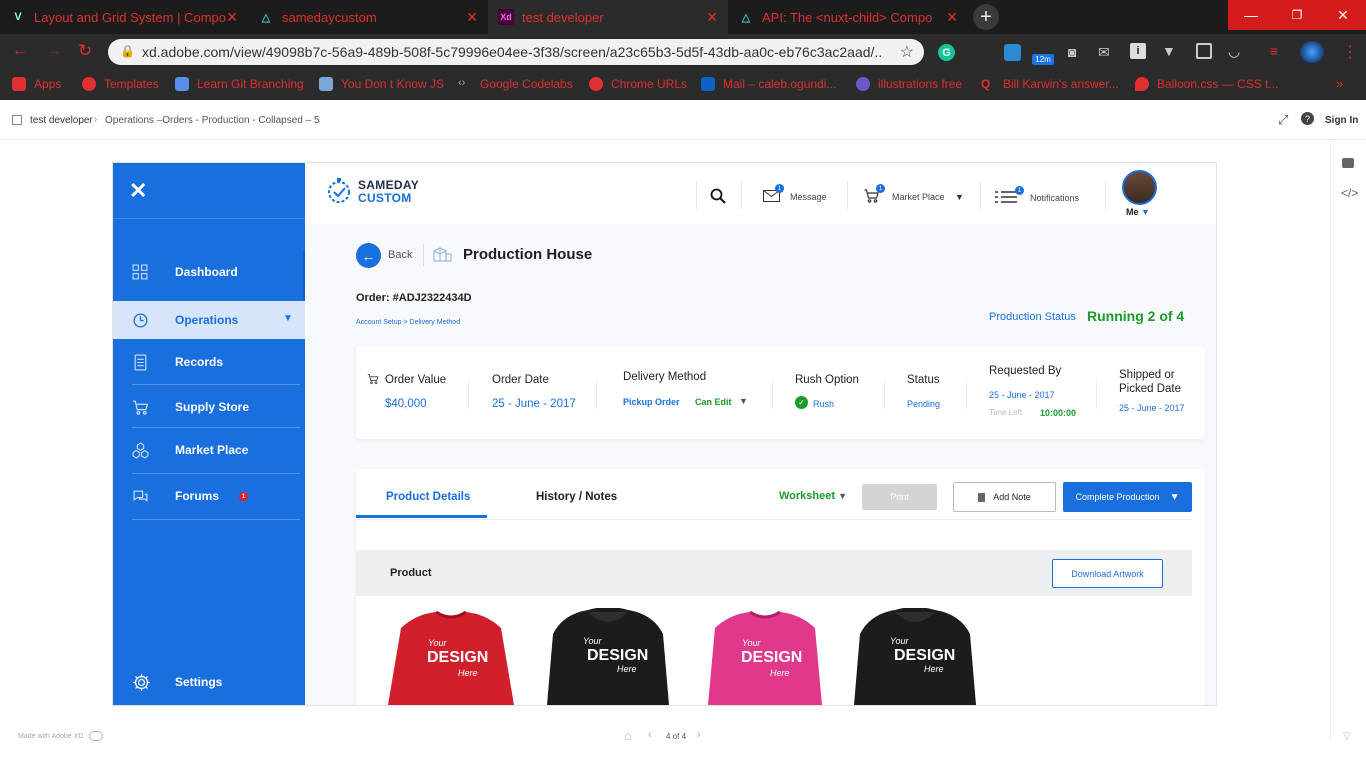 The width and height of the screenshot is (1366, 768). What do you see at coordinates (1234, 51) in the screenshot?
I see `pocket-icon: ◡` at bounding box center [1234, 51].